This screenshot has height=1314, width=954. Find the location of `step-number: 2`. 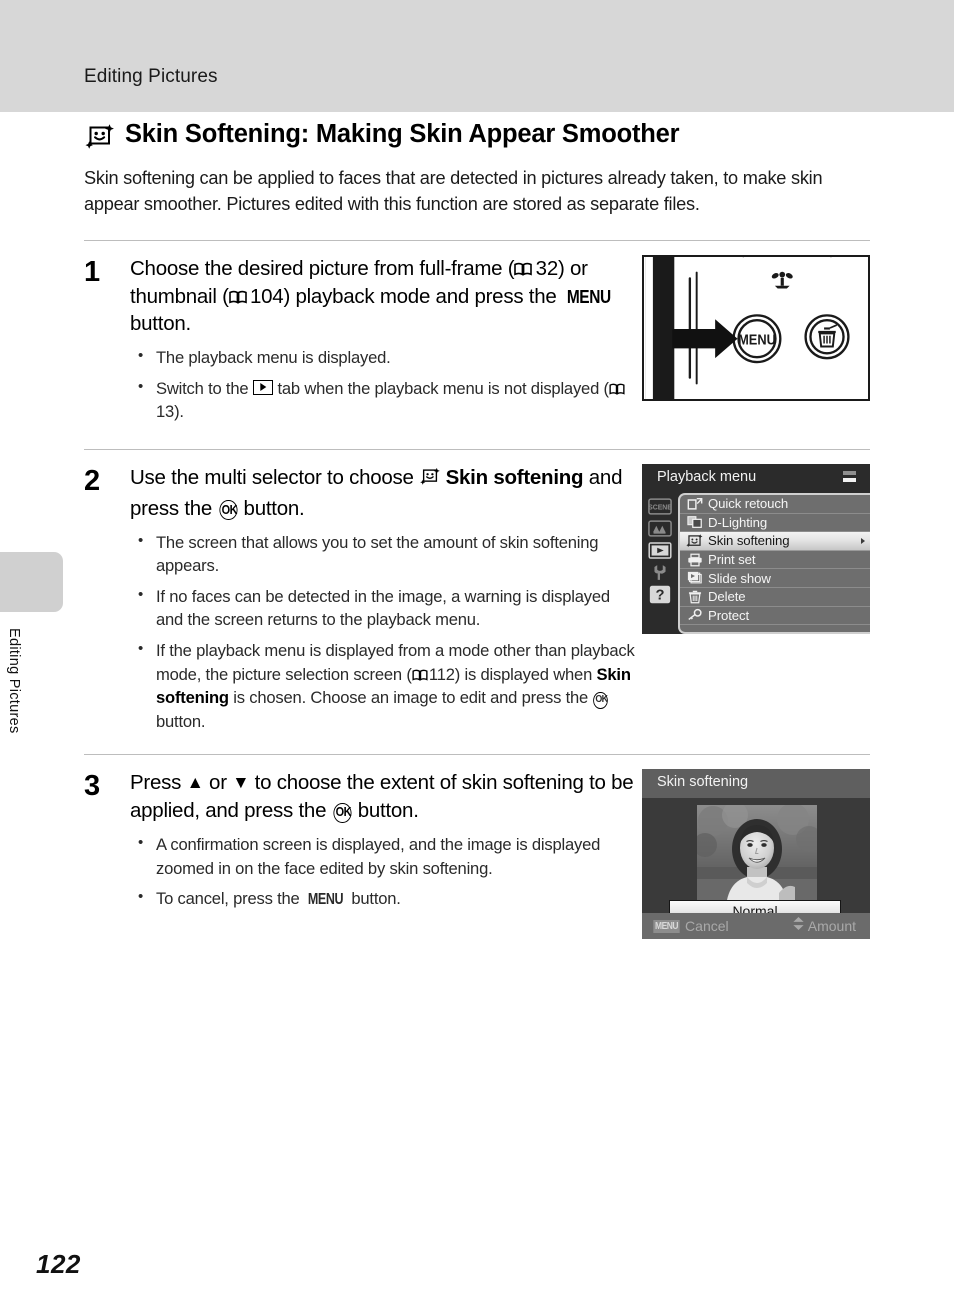

step-number: 2 is located at coordinates (92, 481).